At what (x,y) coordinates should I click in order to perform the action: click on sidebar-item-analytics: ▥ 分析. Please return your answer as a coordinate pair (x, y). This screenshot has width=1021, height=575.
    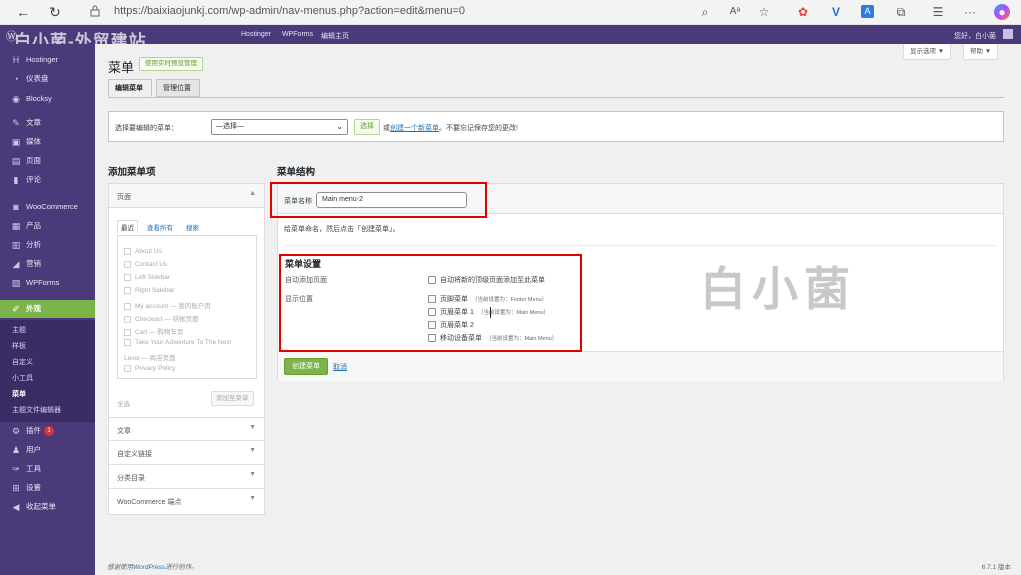
    Looking at the image, I should click on (47, 245).